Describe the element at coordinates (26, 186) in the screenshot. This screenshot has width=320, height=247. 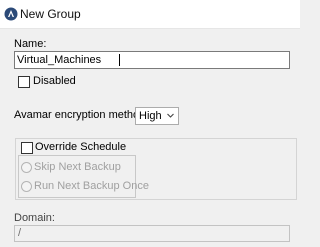
I see `run-next-backup-once-radio` at that location.